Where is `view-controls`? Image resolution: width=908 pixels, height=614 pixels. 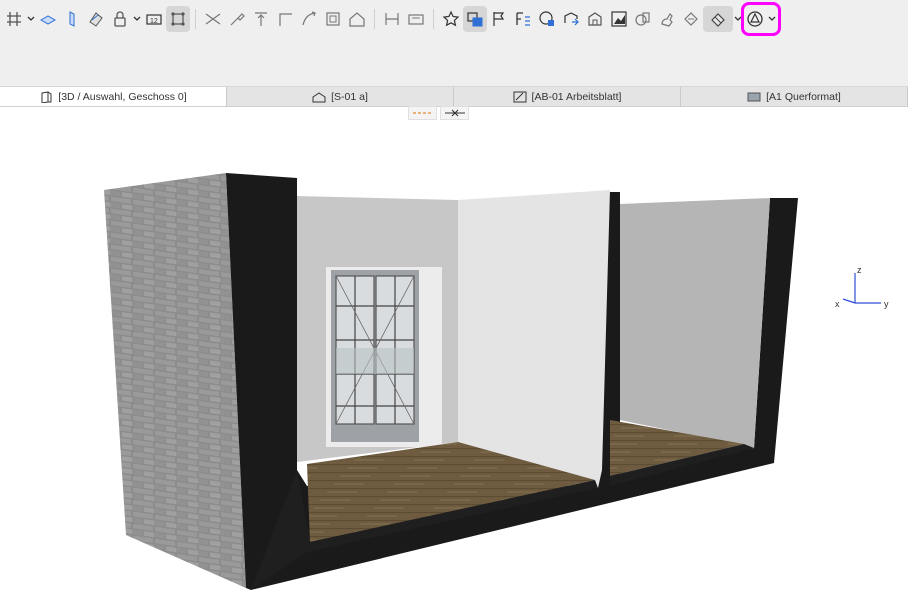 view-controls is located at coordinates (438, 113).